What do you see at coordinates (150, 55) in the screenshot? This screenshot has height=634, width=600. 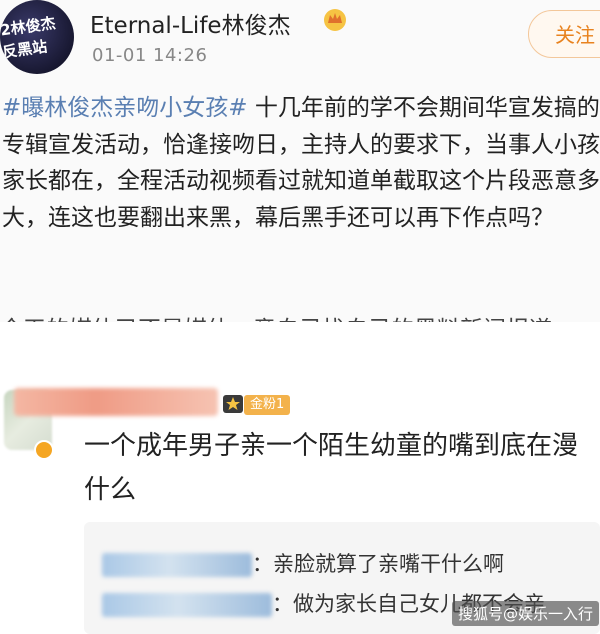 I see `post-time: 01-01 14:26` at bounding box center [150, 55].